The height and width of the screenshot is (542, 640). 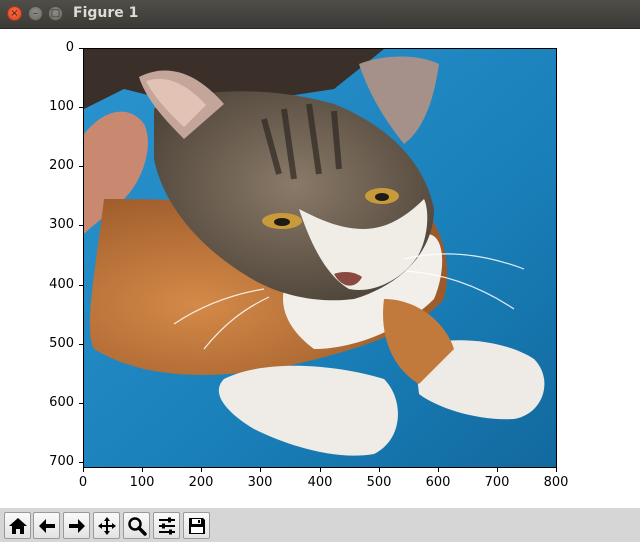 What do you see at coordinates (61, 165) in the screenshot?
I see `y-tick-label: 200` at bounding box center [61, 165].